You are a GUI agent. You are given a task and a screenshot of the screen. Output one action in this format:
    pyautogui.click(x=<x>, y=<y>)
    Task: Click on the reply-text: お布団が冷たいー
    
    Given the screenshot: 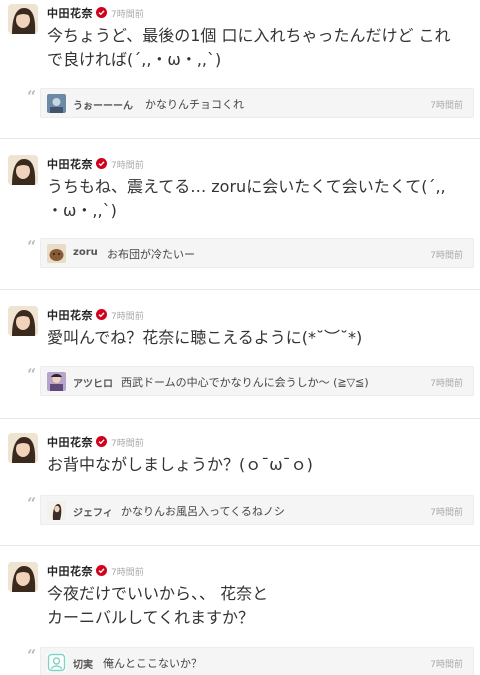 What is the action you would take?
    pyautogui.click(x=151, y=254)
    